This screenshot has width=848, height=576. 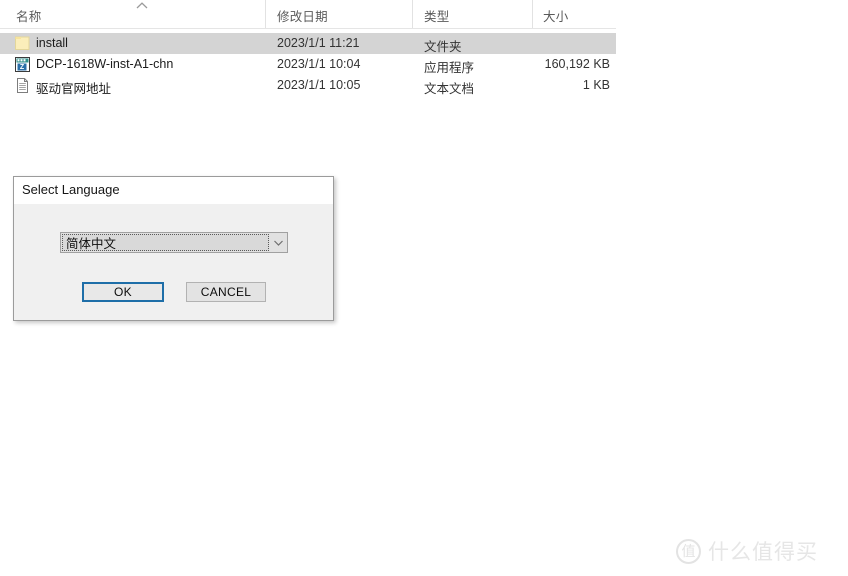 I want to click on language-select-value: 简体中文, so click(x=91, y=244).